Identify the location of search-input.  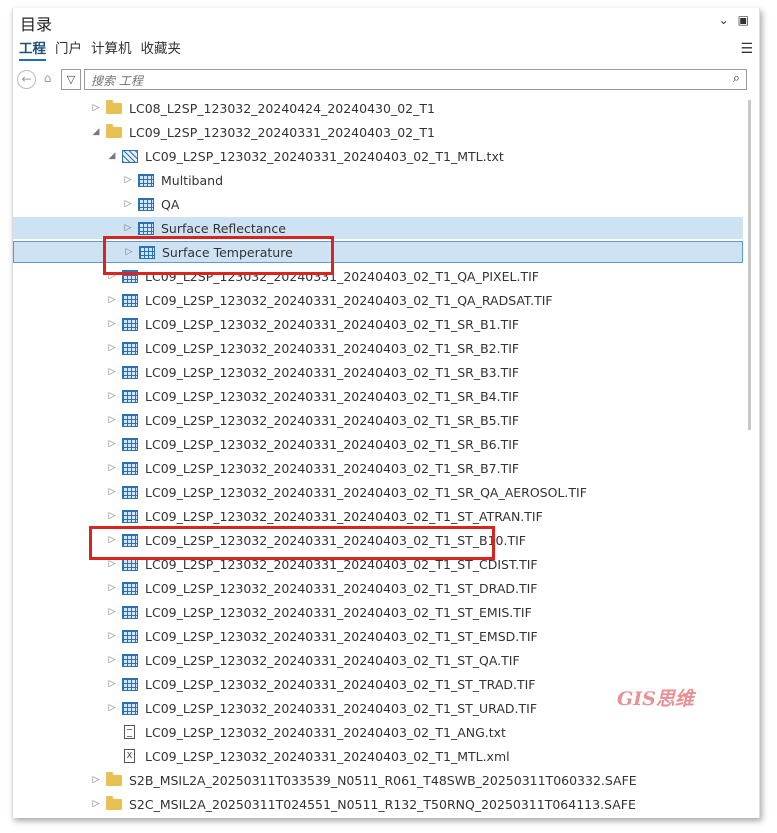
(401, 81).